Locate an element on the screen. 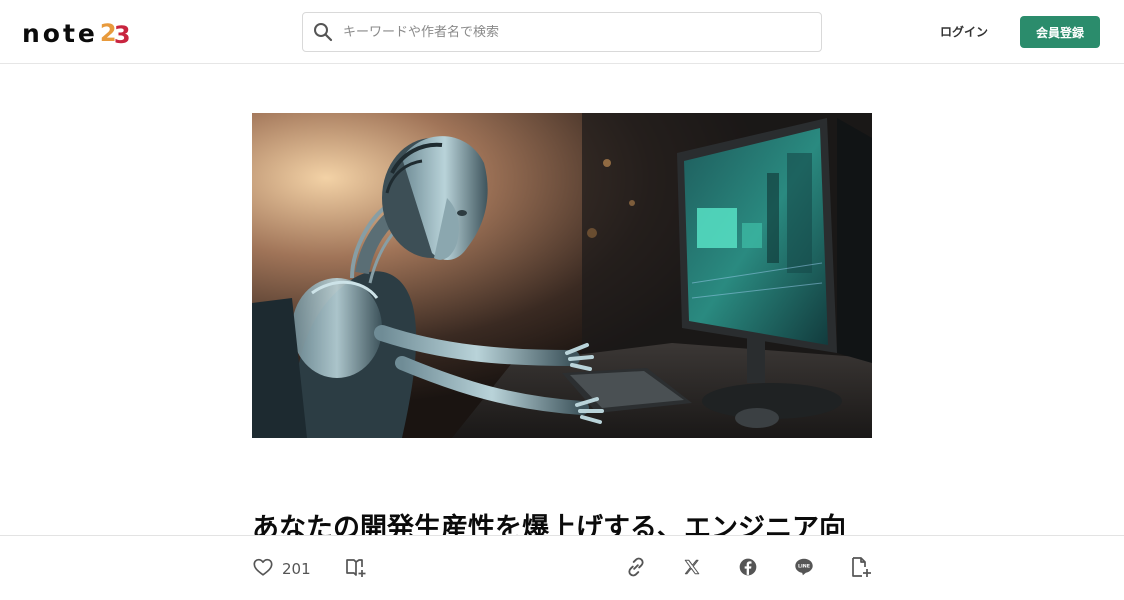 The image size is (1124, 600). search-box is located at coordinates (562, 32).